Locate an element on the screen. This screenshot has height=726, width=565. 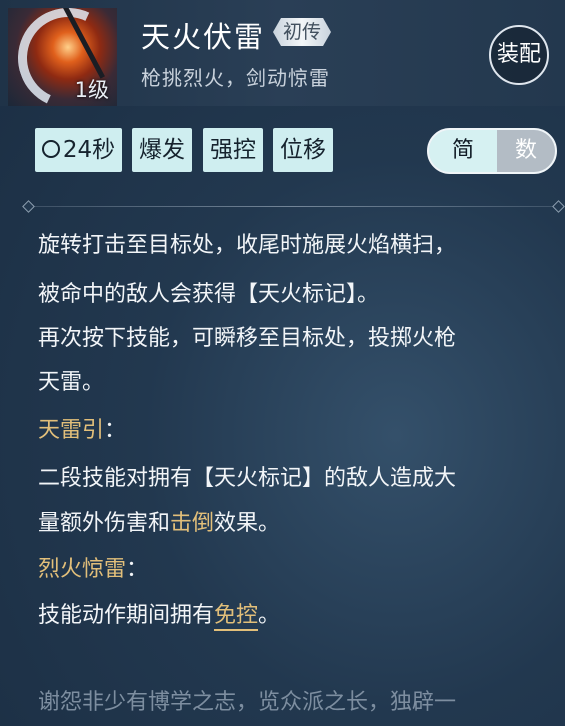
description-text: 量额外伤害和 is located at coordinates (104, 523).